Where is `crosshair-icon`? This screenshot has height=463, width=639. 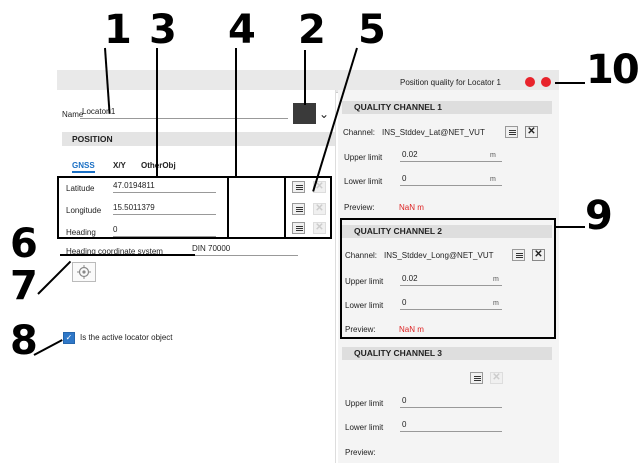
crosshair-icon is located at coordinates (84, 272).